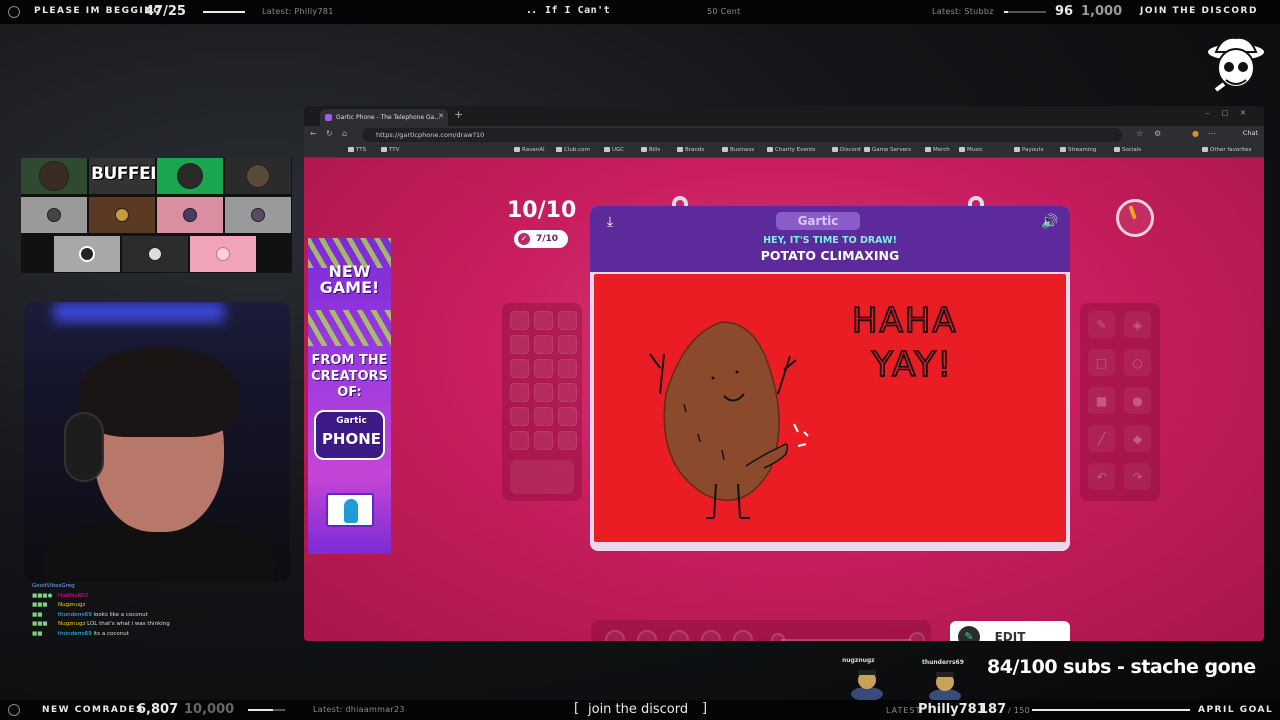  I want to click on beg-goal-count: 47/25, so click(165, 11).